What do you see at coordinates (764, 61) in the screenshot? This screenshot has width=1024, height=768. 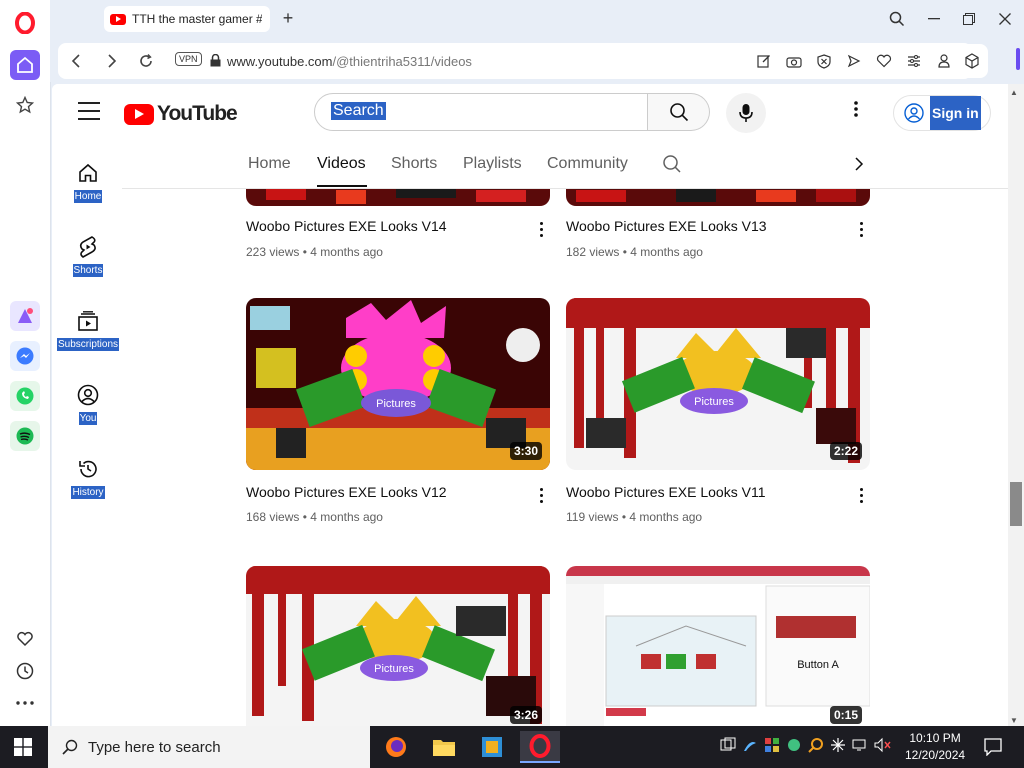 I see `edit-icon` at bounding box center [764, 61].